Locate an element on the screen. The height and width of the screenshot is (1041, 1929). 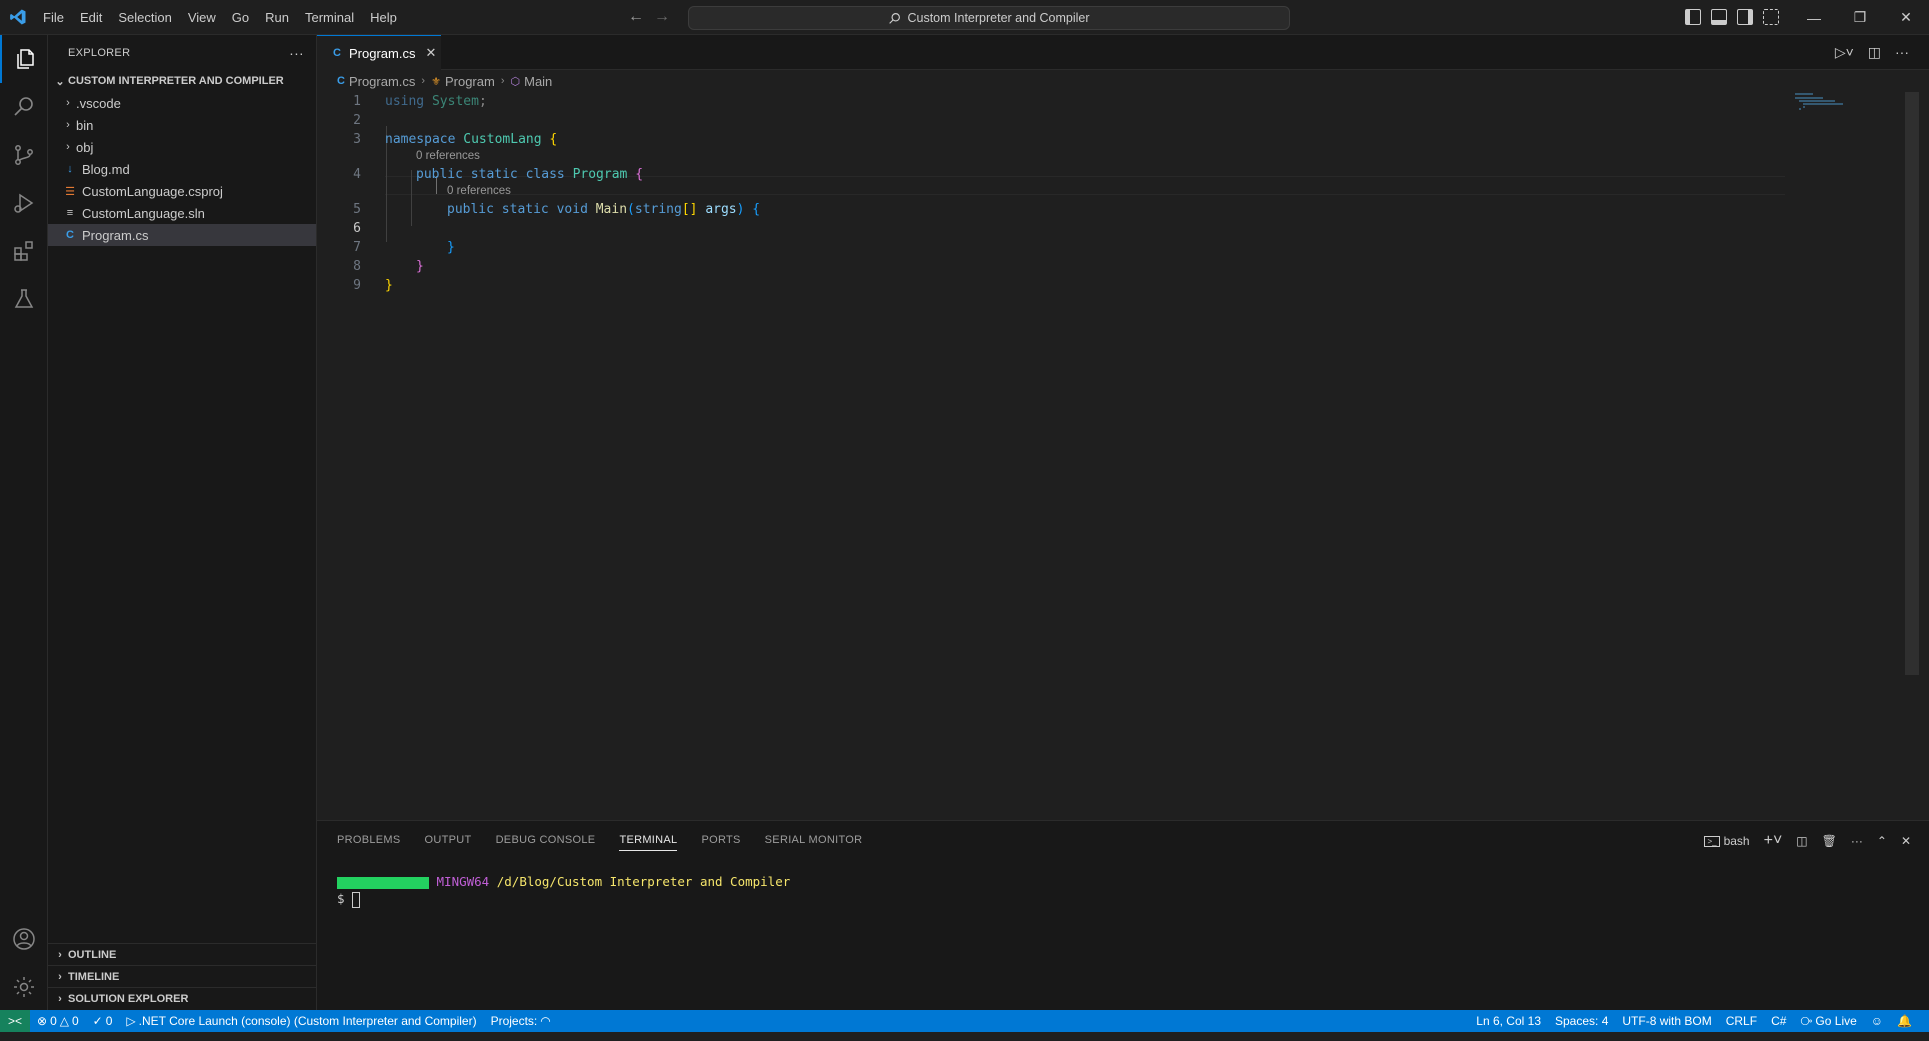
new-terminal-icon: +˅ is located at coordinates (1773, 841).